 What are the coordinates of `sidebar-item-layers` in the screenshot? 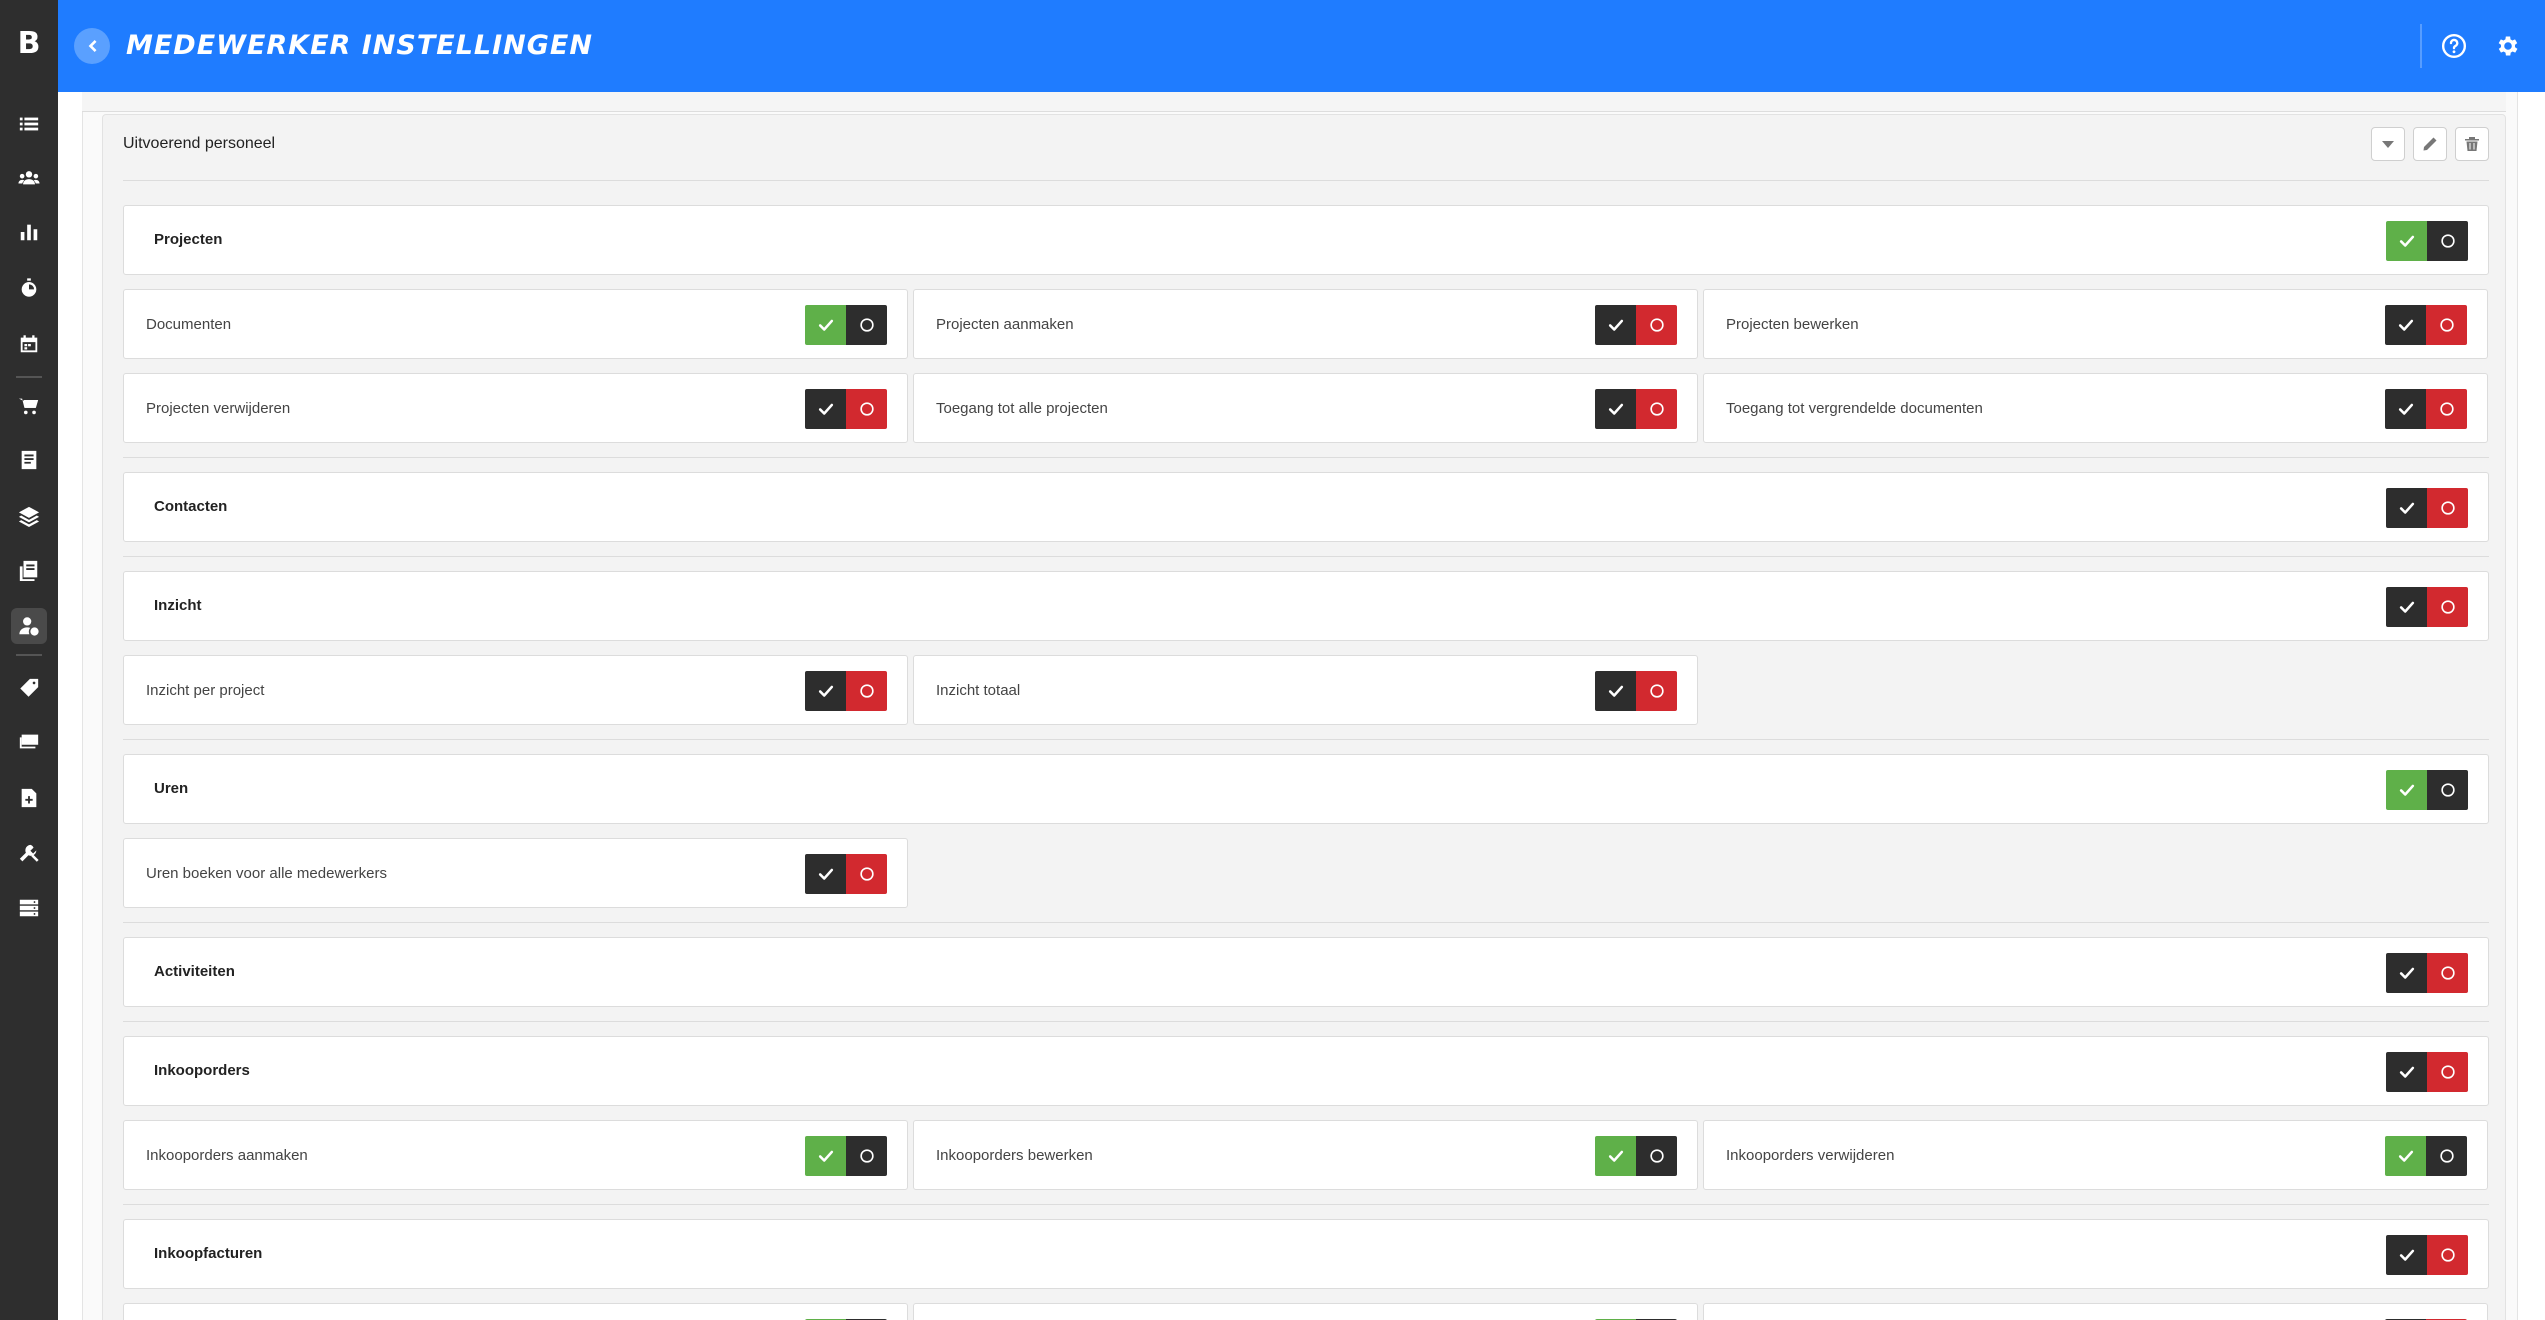 It's located at (29, 516).